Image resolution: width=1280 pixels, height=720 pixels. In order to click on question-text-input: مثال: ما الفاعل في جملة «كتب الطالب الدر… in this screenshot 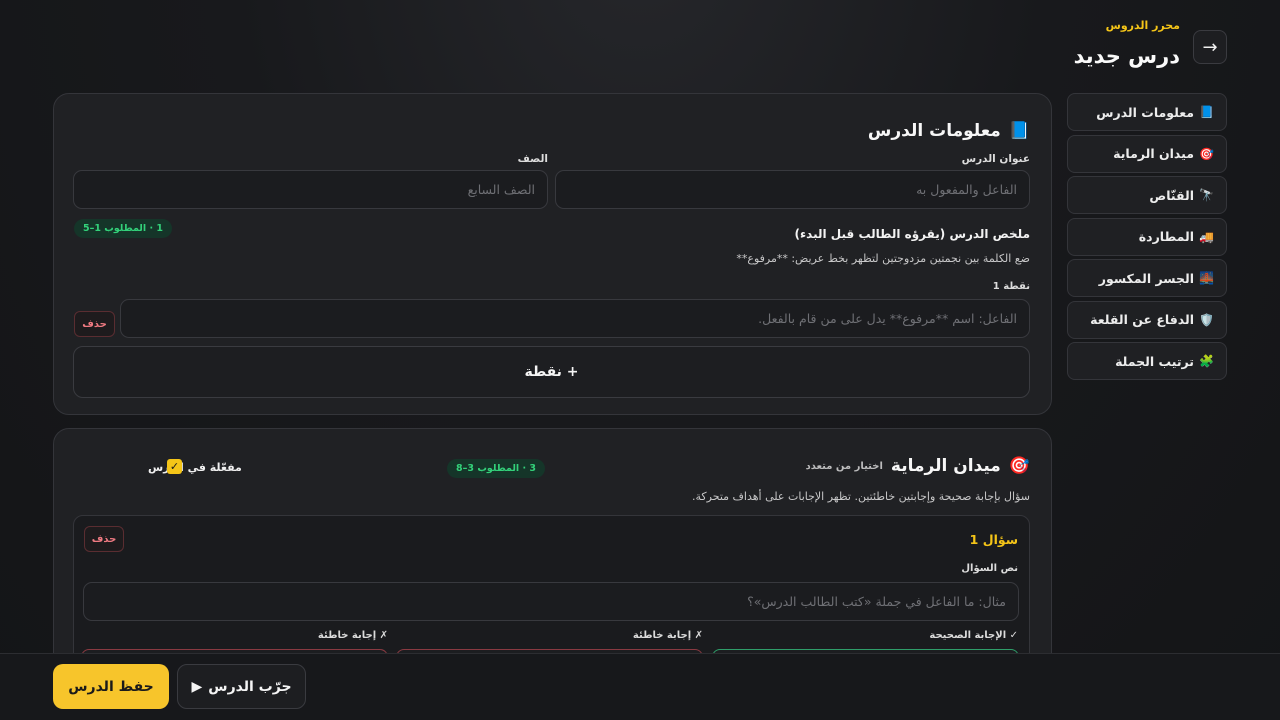, I will do `click(551, 601)`.